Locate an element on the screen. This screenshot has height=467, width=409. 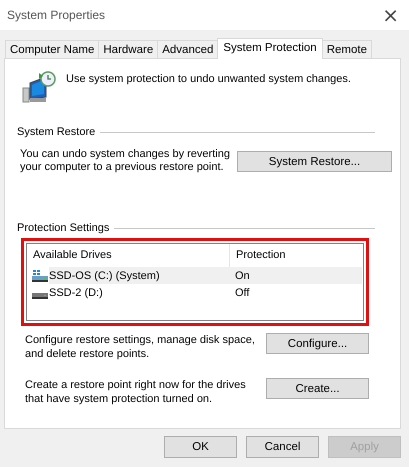
tab: Computer Name is located at coordinates (52, 49).